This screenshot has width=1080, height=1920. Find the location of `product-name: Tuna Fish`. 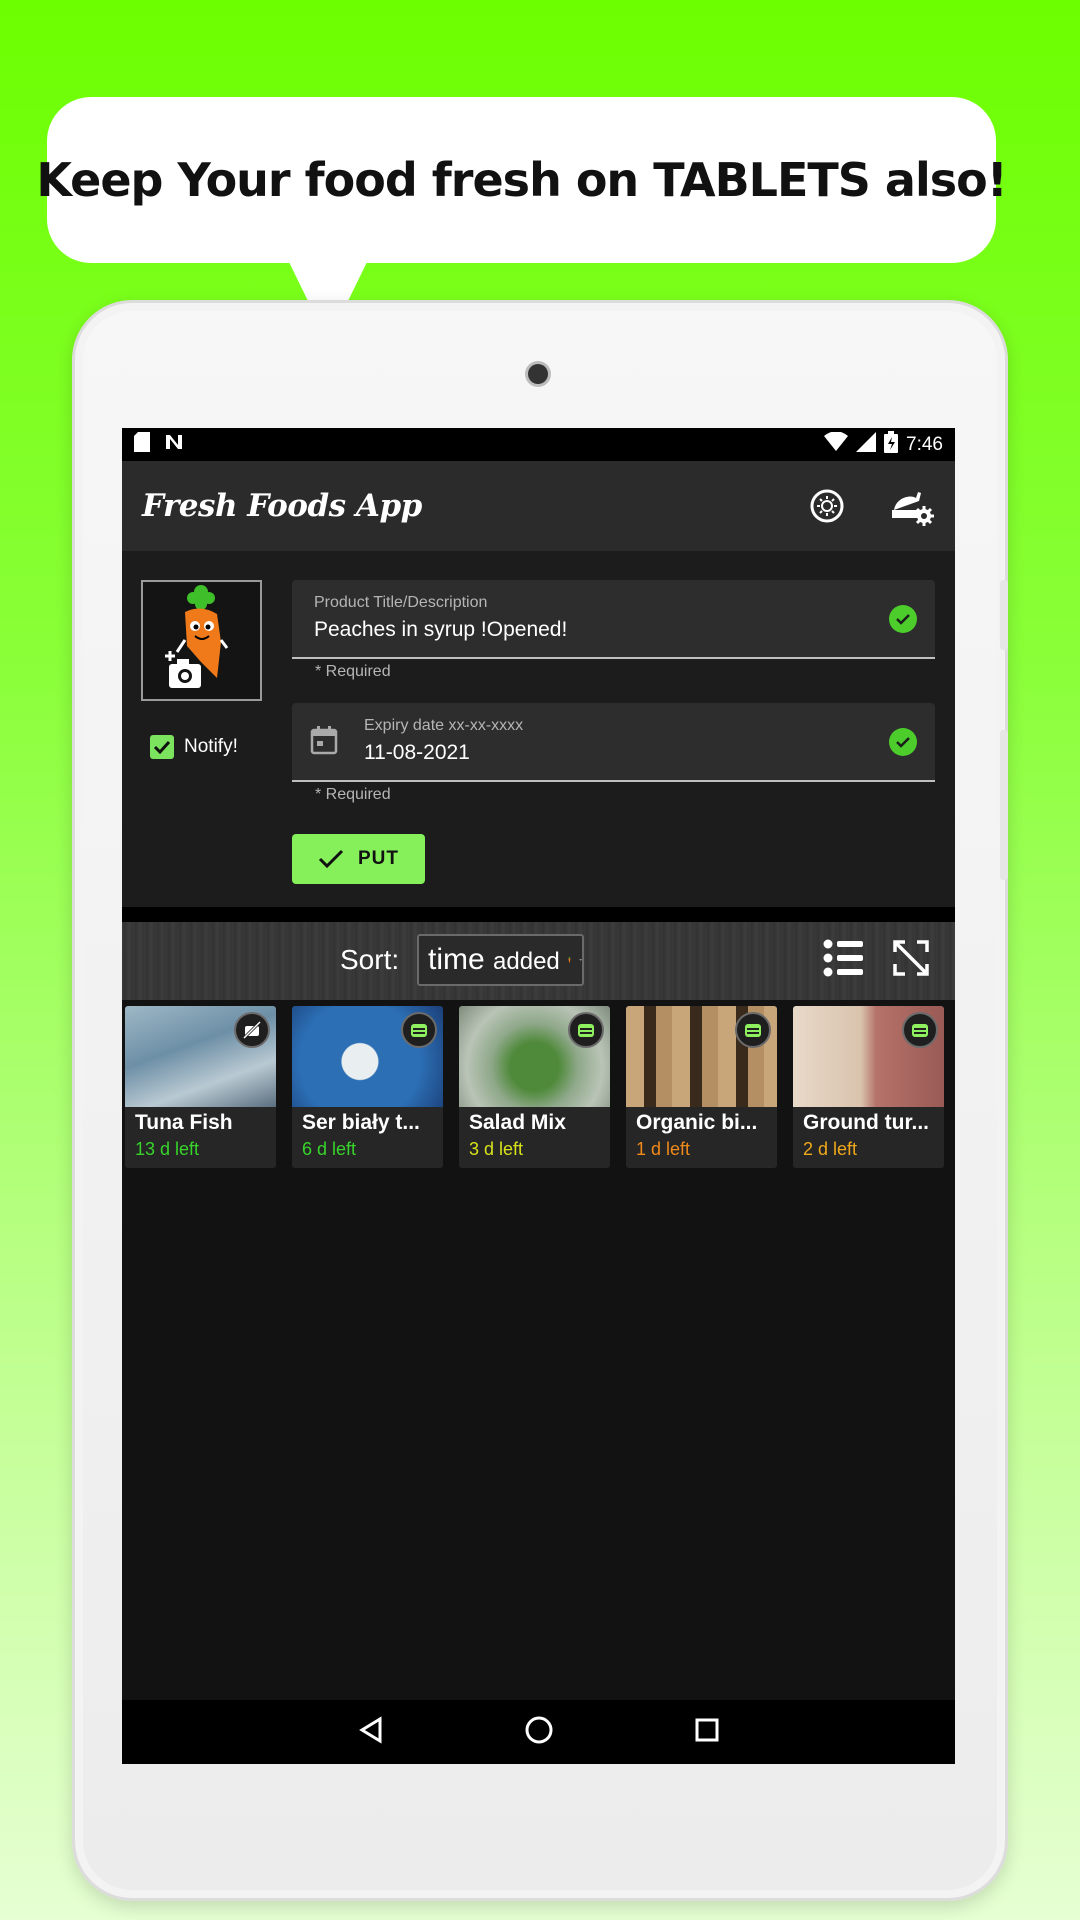

product-name: Tuna Fish is located at coordinates (184, 1122).